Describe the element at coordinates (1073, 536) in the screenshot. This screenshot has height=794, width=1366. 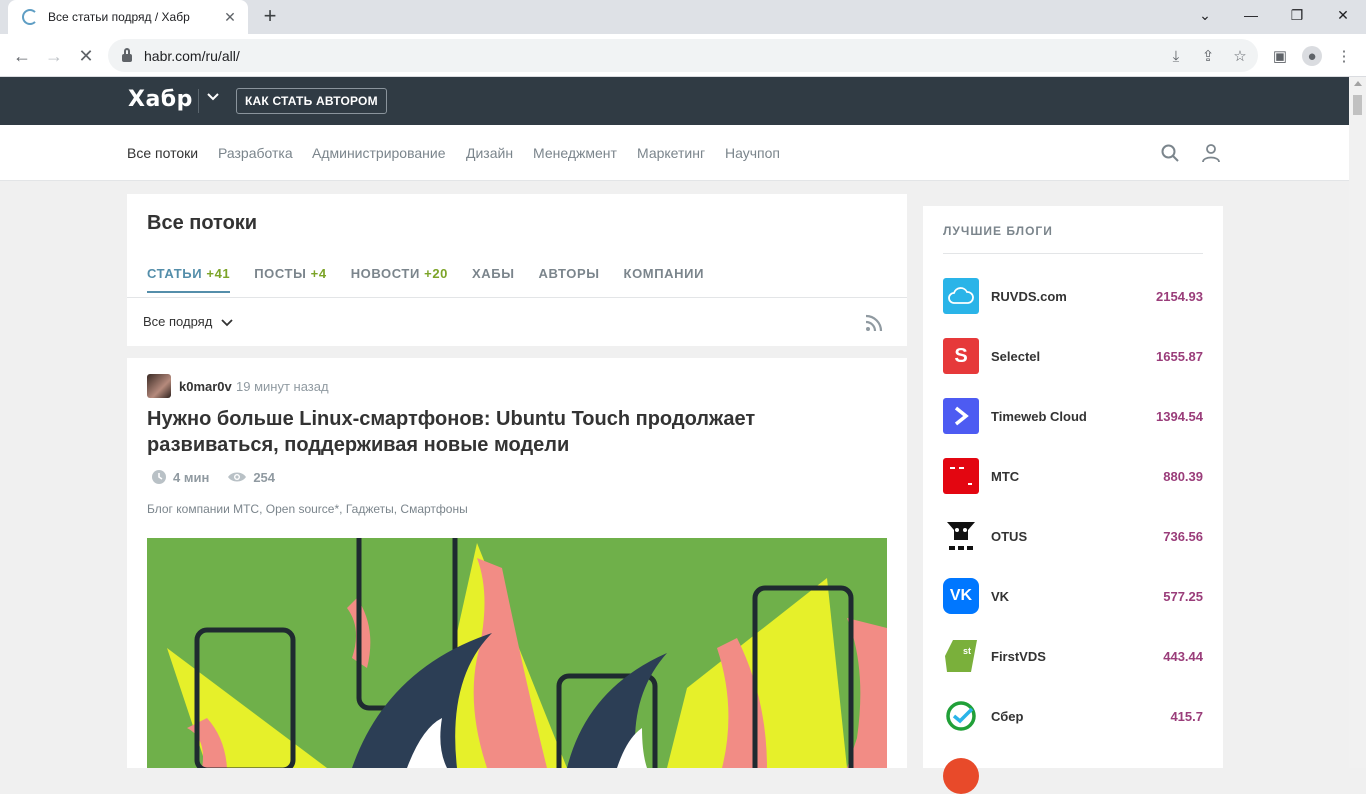
I see `blog-item: OTUS 736.56` at that location.